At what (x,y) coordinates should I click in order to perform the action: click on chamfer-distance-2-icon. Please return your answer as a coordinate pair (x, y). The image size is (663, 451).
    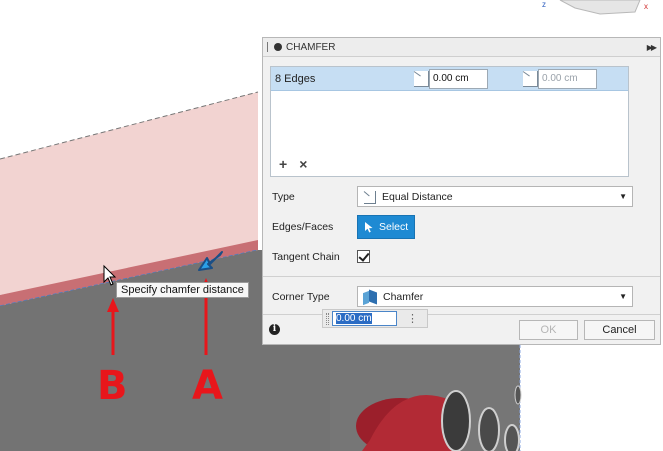
    Looking at the image, I should click on (530, 79).